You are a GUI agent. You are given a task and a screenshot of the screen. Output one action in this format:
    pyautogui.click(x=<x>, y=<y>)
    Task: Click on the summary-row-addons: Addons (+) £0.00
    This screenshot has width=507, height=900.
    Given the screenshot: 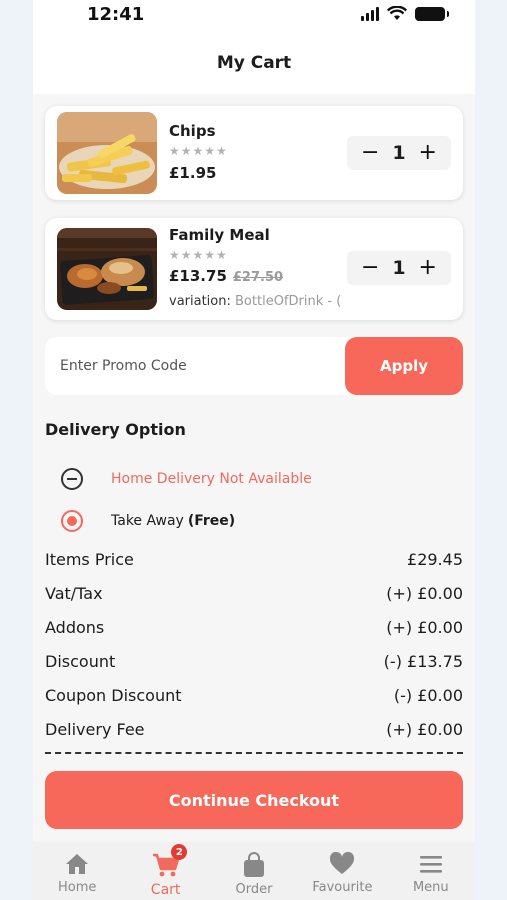 What is the action you would take?
    pyautogui.click(x=254, y=627)
    